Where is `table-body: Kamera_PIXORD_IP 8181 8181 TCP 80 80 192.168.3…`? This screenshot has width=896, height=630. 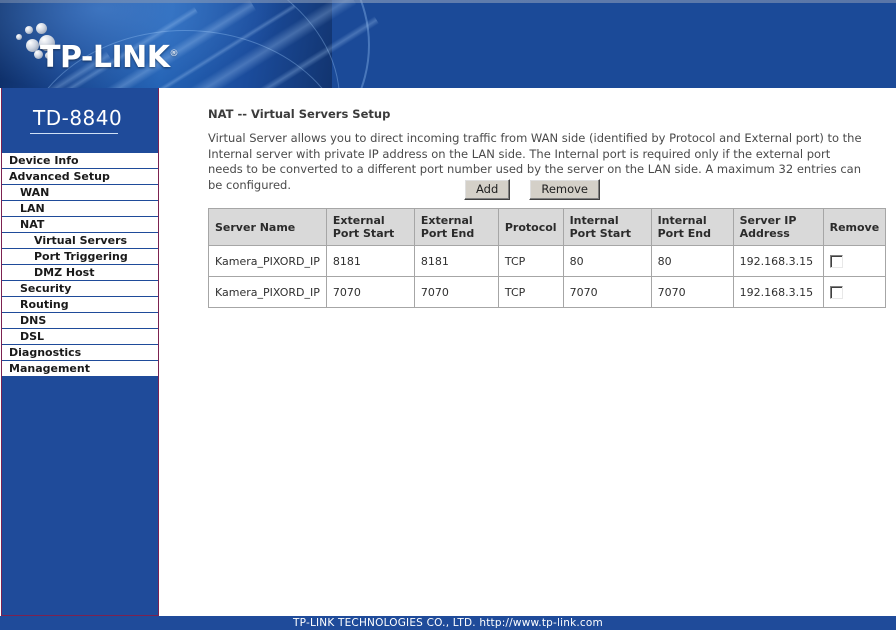 table-body: Kamera_PIXORD_IP 8181 8181 TCP 80 80 192.168.3… is located at coordinates (547, 276).